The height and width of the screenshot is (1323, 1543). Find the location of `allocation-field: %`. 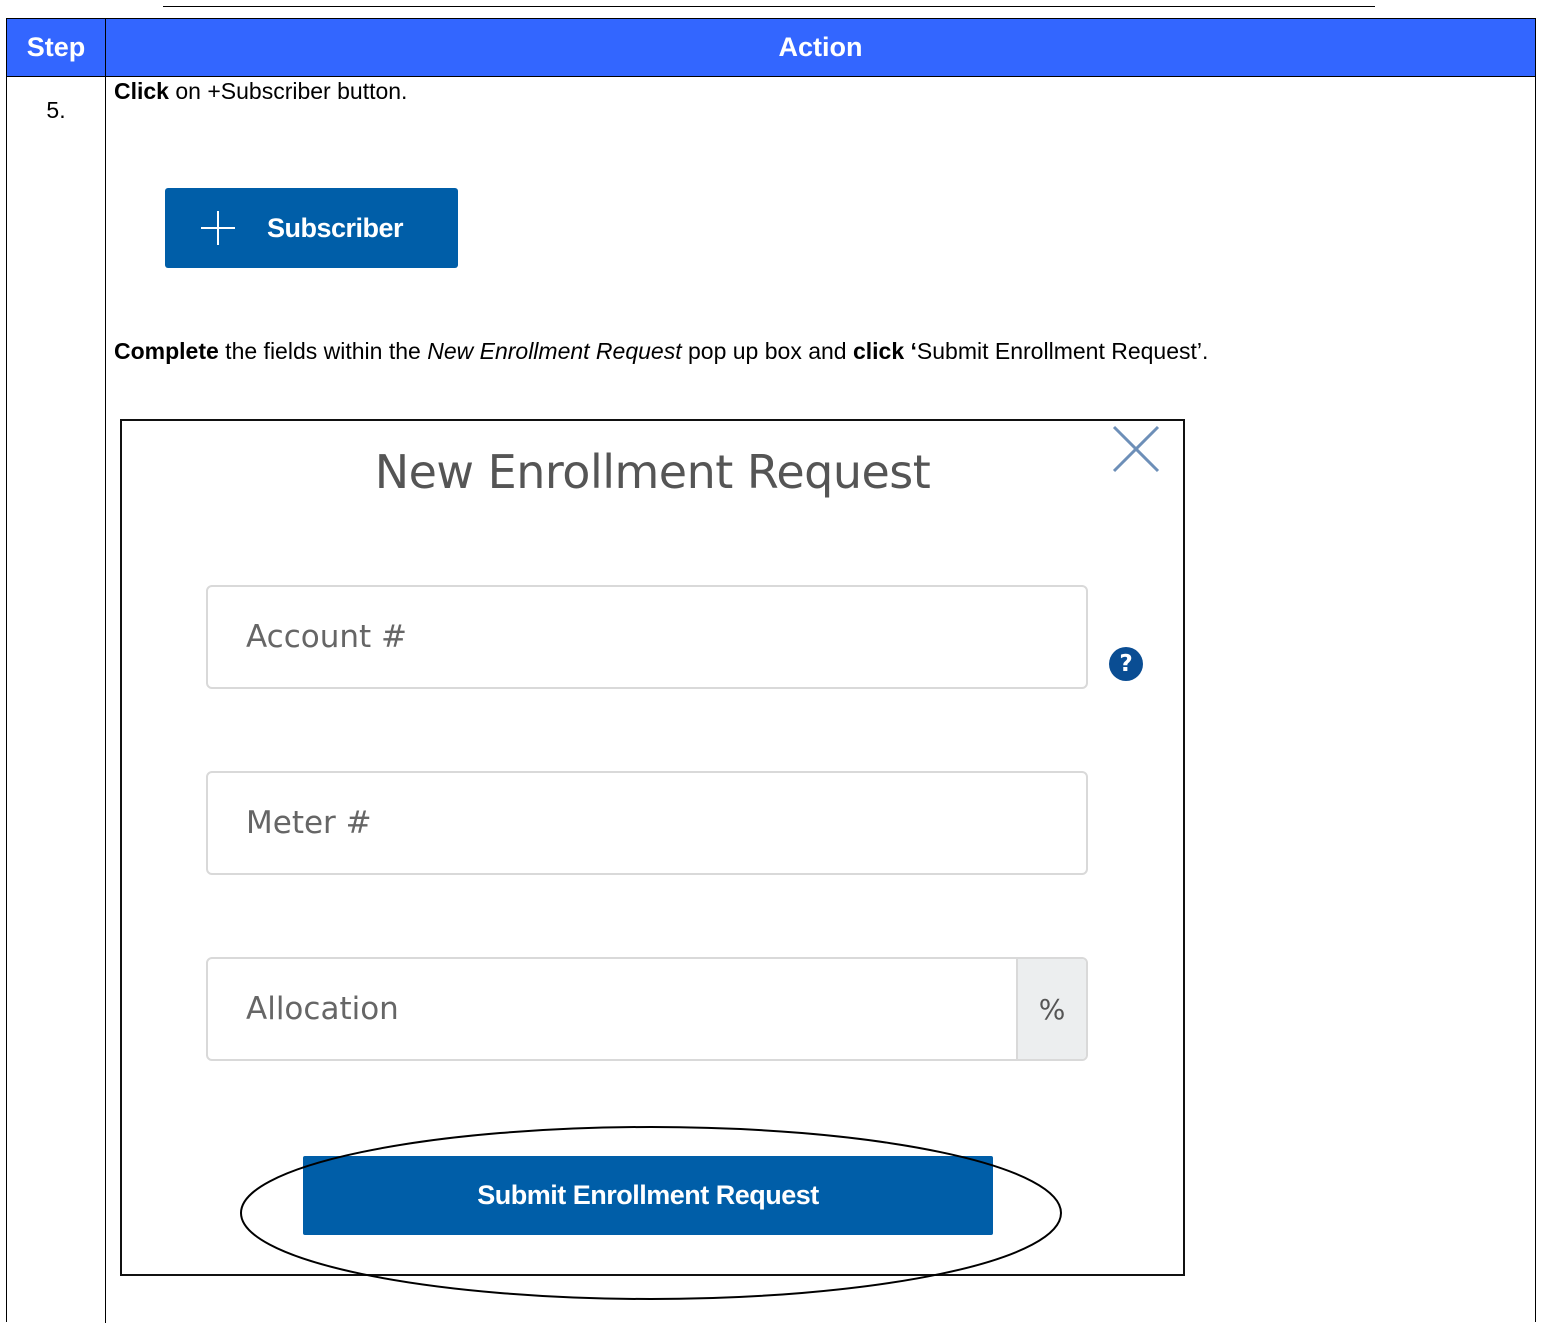

allocation-field: % is located at coordinates (647, 1009).